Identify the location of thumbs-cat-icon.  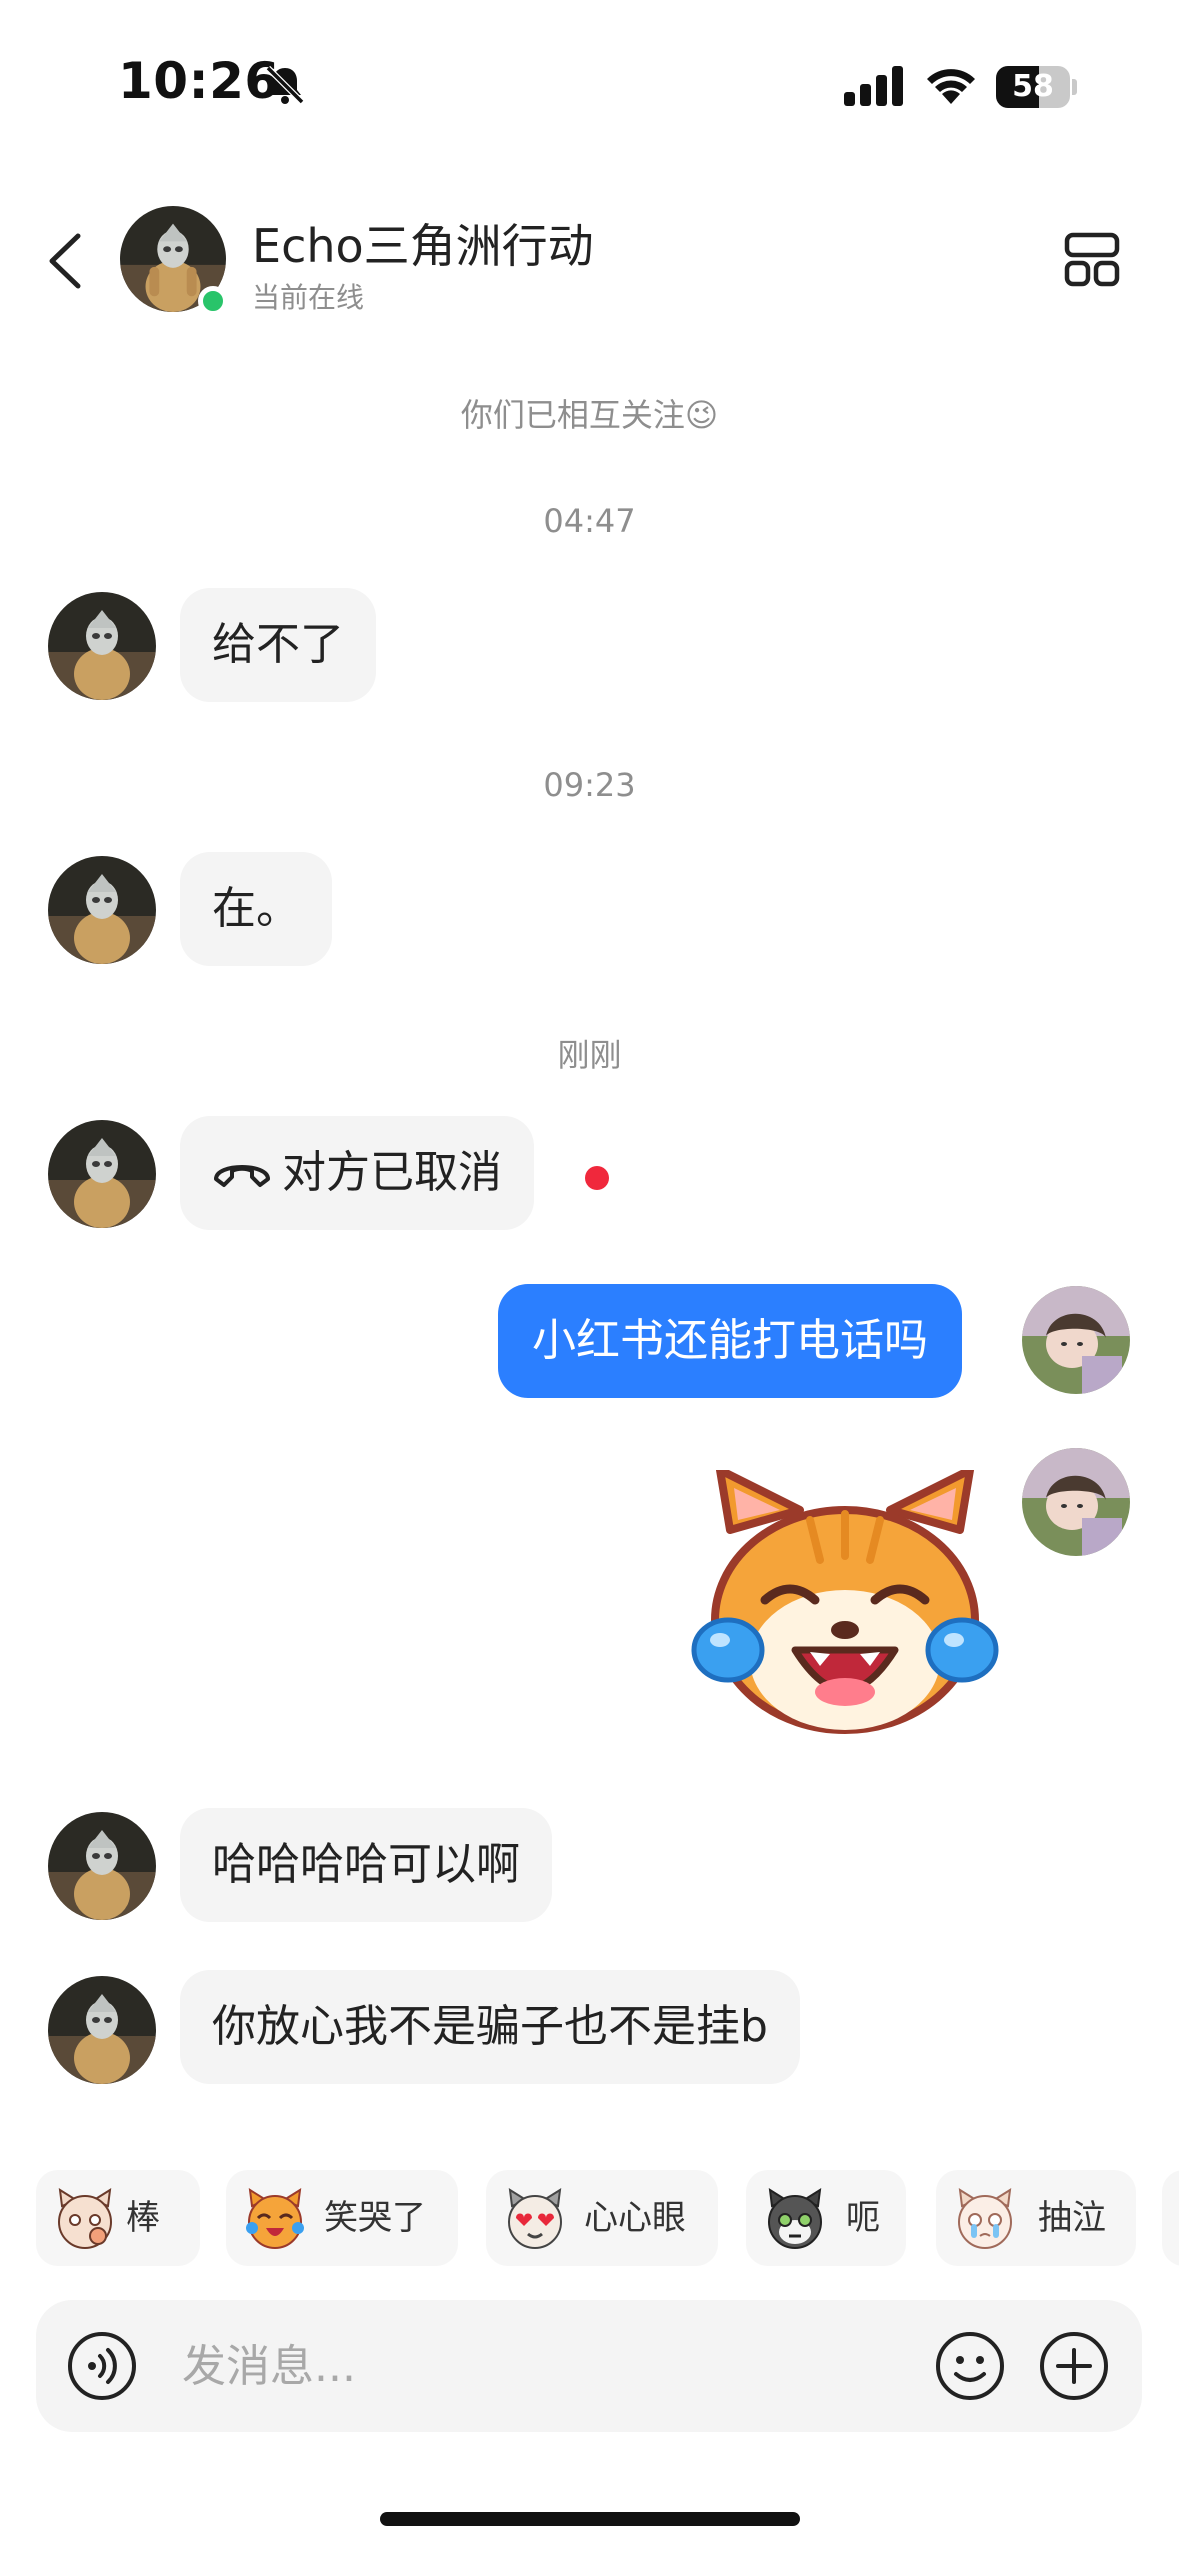
(85, 2218).